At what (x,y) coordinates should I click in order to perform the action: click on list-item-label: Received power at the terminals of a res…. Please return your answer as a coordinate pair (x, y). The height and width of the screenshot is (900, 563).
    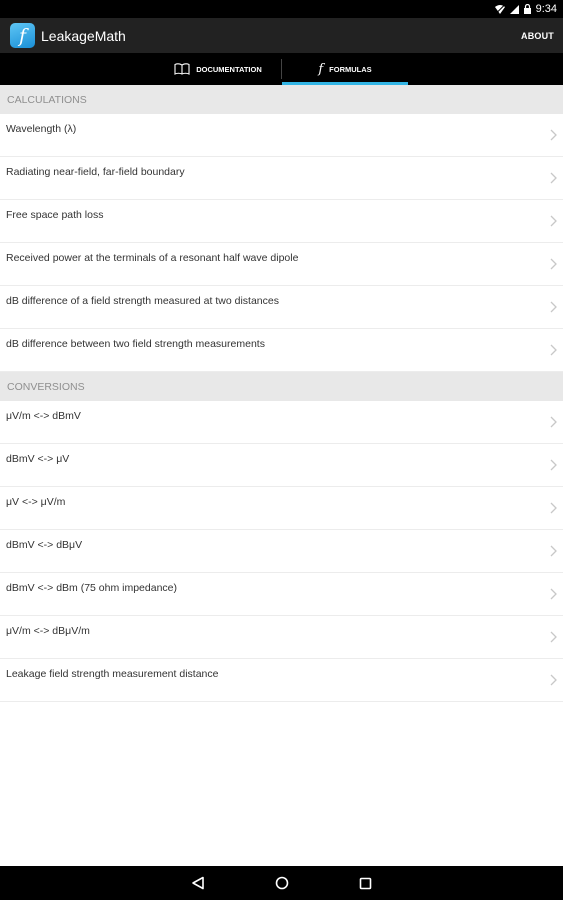
    Looking at the image, I should click on (152, 258).